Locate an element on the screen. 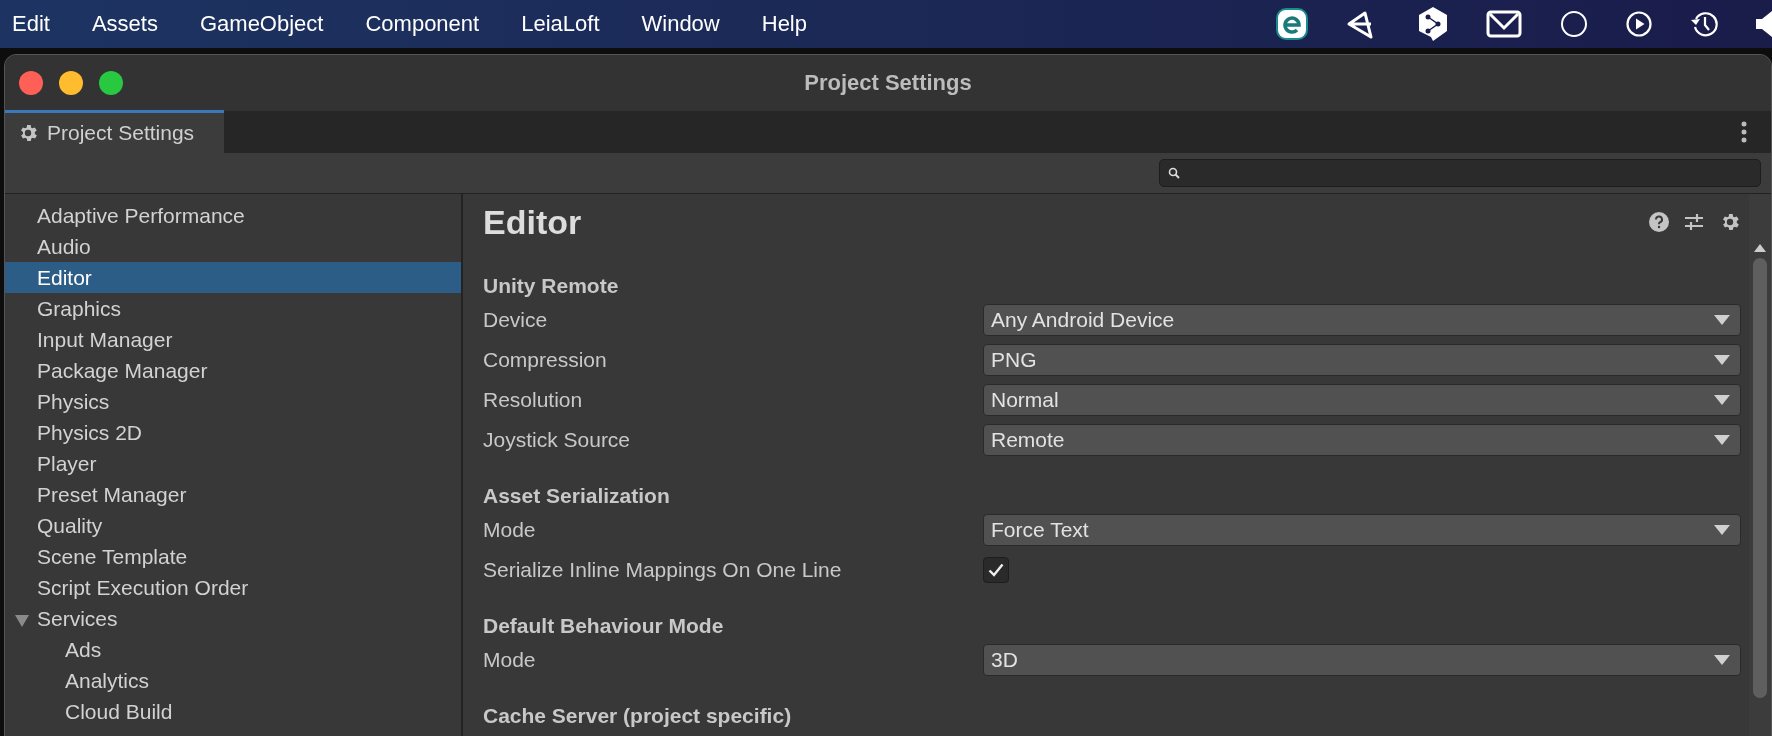  sidebar-item: Preset Manager is located at coordinates (233, 494).